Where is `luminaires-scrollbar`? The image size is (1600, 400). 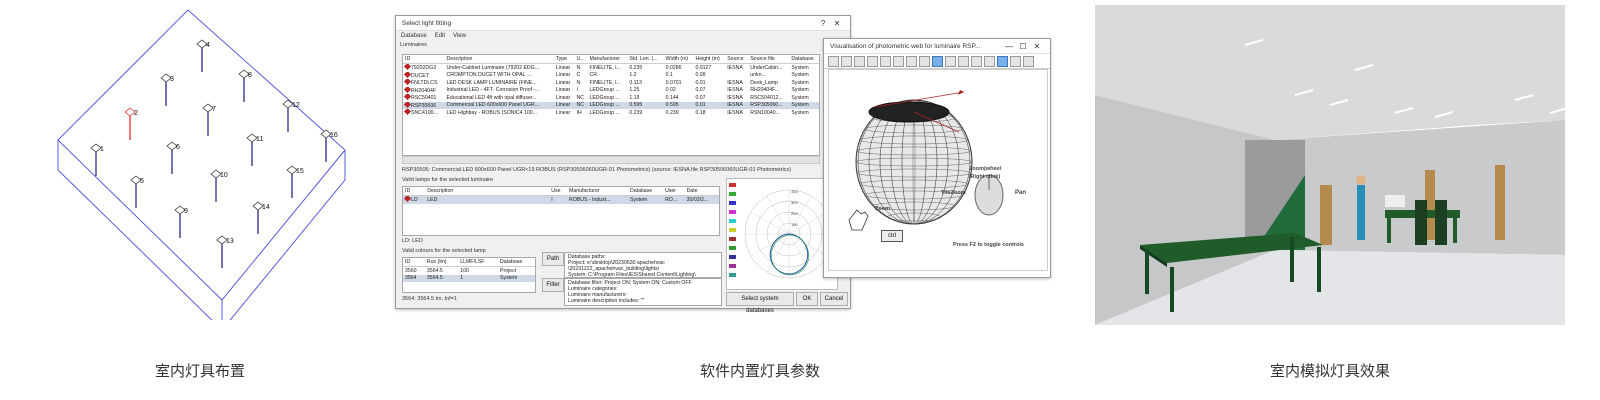 luminaires-scrollbar is located at coordinates (611, 160).